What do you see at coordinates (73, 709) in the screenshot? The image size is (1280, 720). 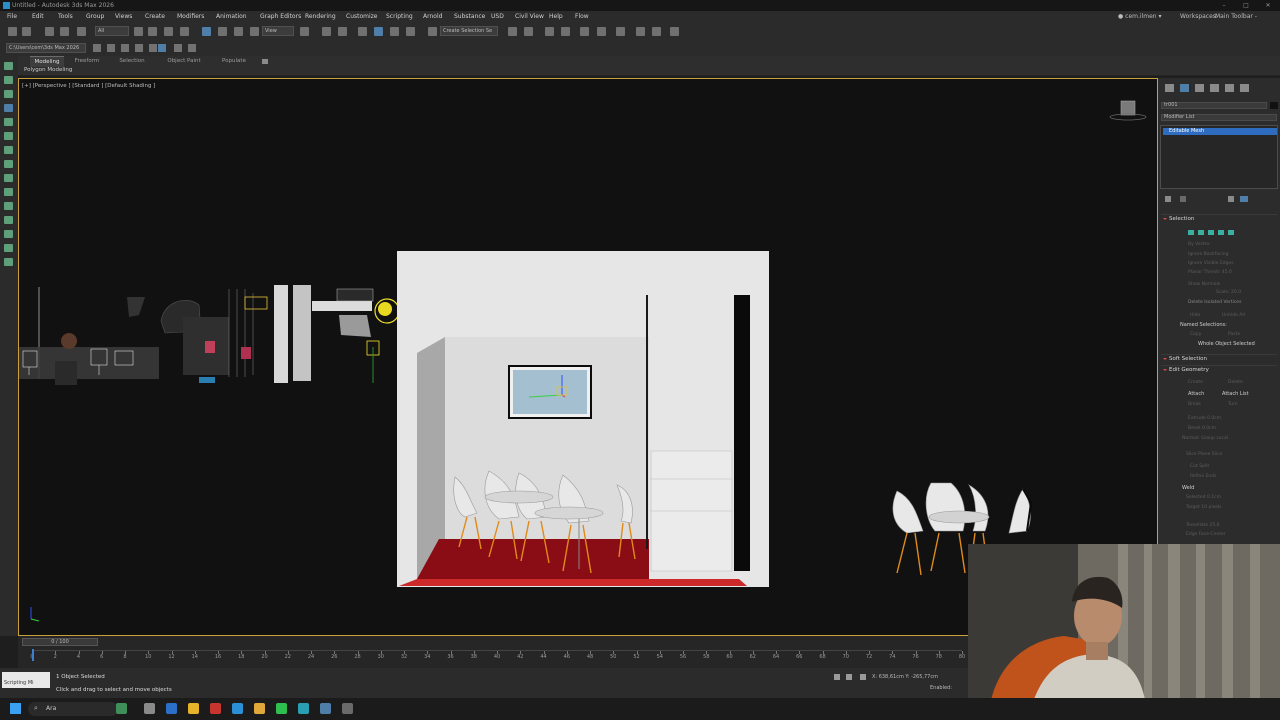 I see `taskbar-search: ⌕ Ara` at bounding box center [73, 709].